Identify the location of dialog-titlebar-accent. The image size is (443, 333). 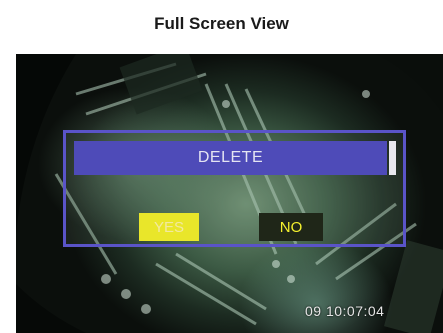
(392, 158).